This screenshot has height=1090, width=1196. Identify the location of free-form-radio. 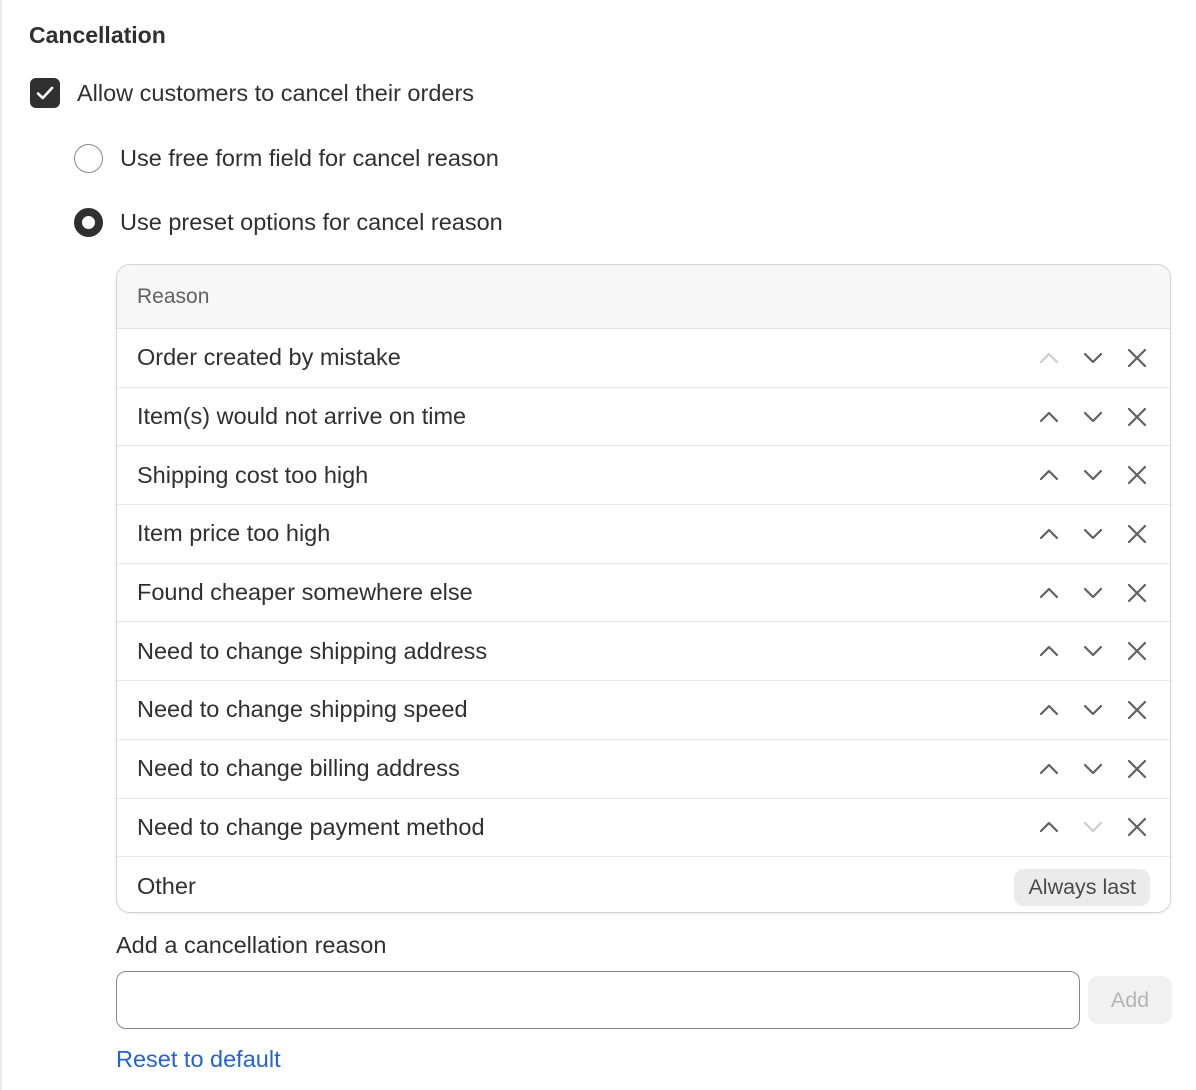
(88, 158).